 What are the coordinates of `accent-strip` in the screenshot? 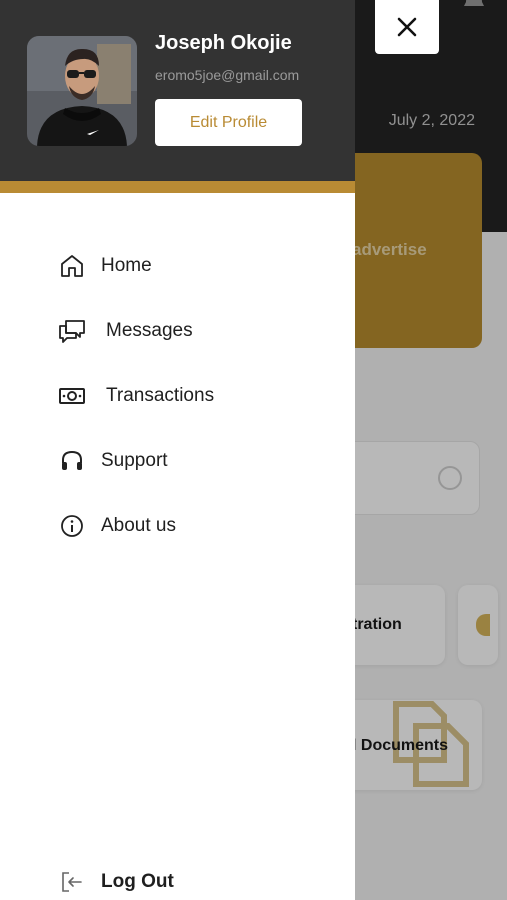 It's located at (177, 187).